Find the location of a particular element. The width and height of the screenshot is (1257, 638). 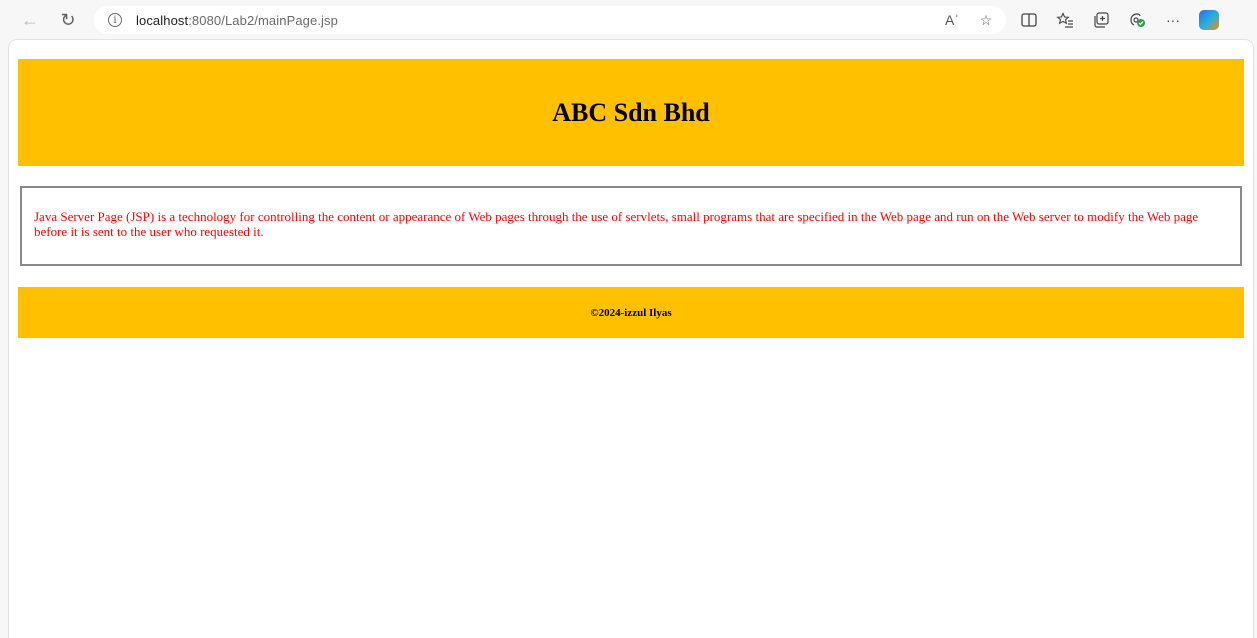

more-options-icon: ··· is located at coordinates (1173, 20).